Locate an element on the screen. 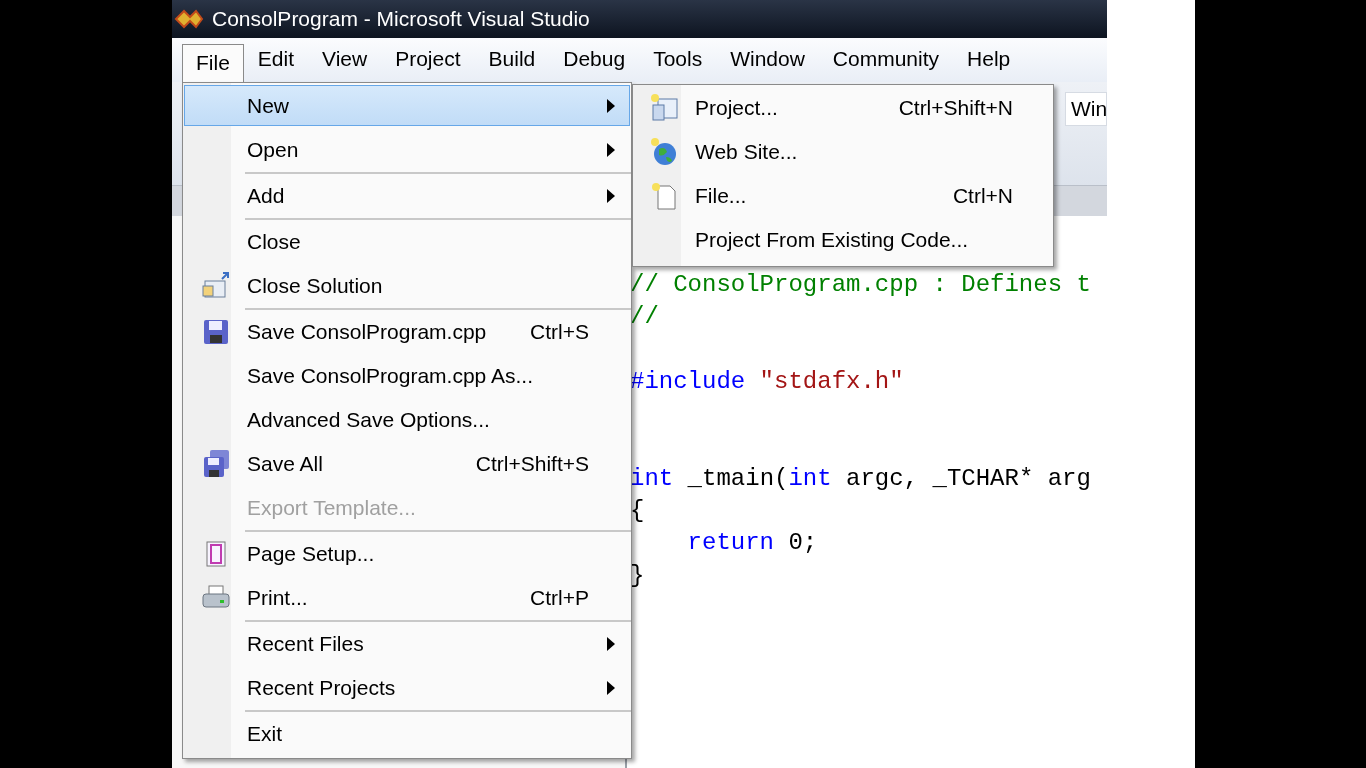 The height and width of the screenshot is (768, 1366). menu-item: Recent Projects is located at coordinates (407, 688).